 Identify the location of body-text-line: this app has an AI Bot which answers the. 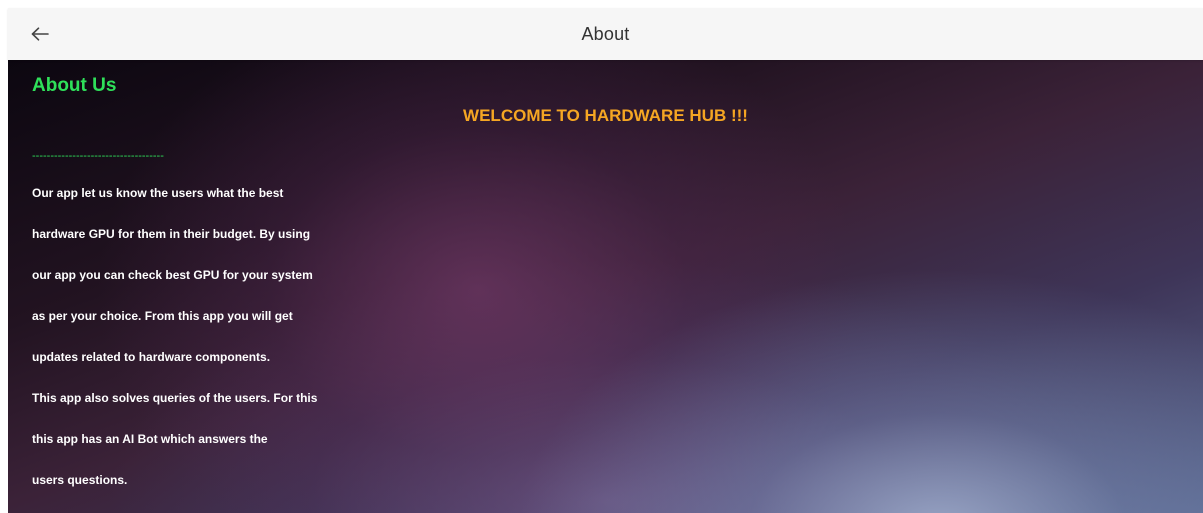
(150, 439).